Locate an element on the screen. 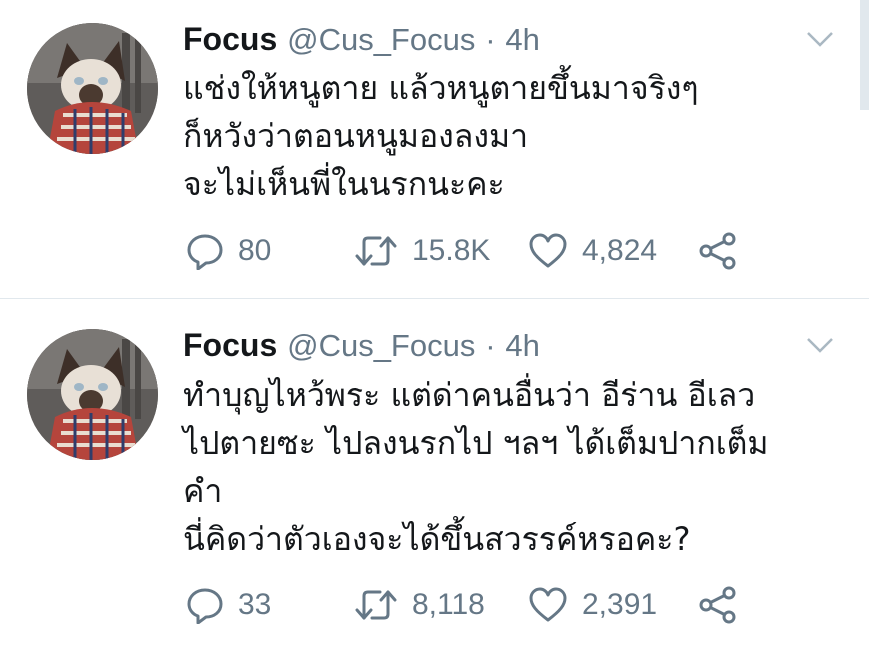 The image size is (869, 648). like-count: 4,824 is located at coordinates (620, 250).